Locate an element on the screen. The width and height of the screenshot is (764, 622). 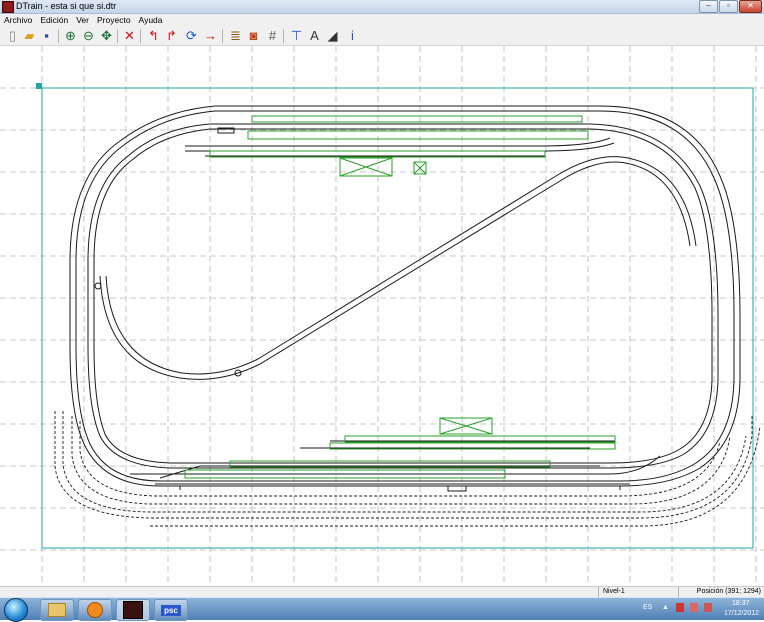
slope-icon: ◢ is located at coordinates (332, 35).